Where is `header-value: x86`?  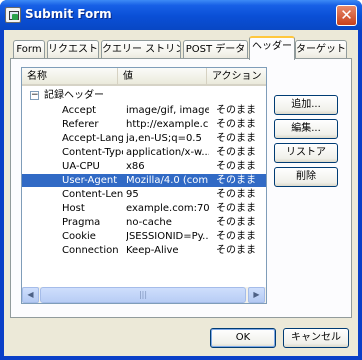 header-value: x86 is located at coordinates (135, 166).